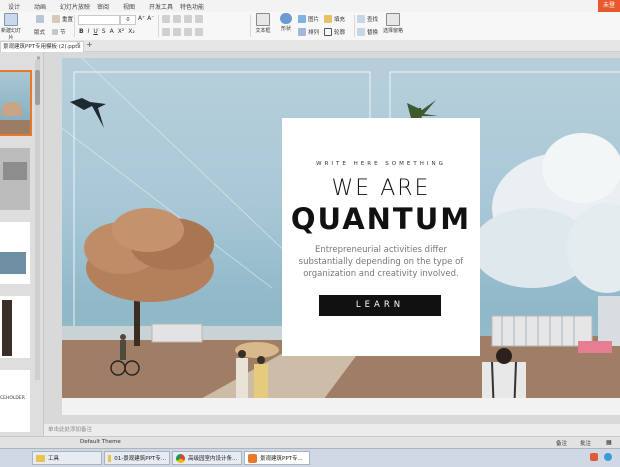 The height and width of the screenshot is (467, 620). What do you see at coordinates (89, 44) in the screenshot?
I see `new-tab-button: +` at bounding box center [89, 44].